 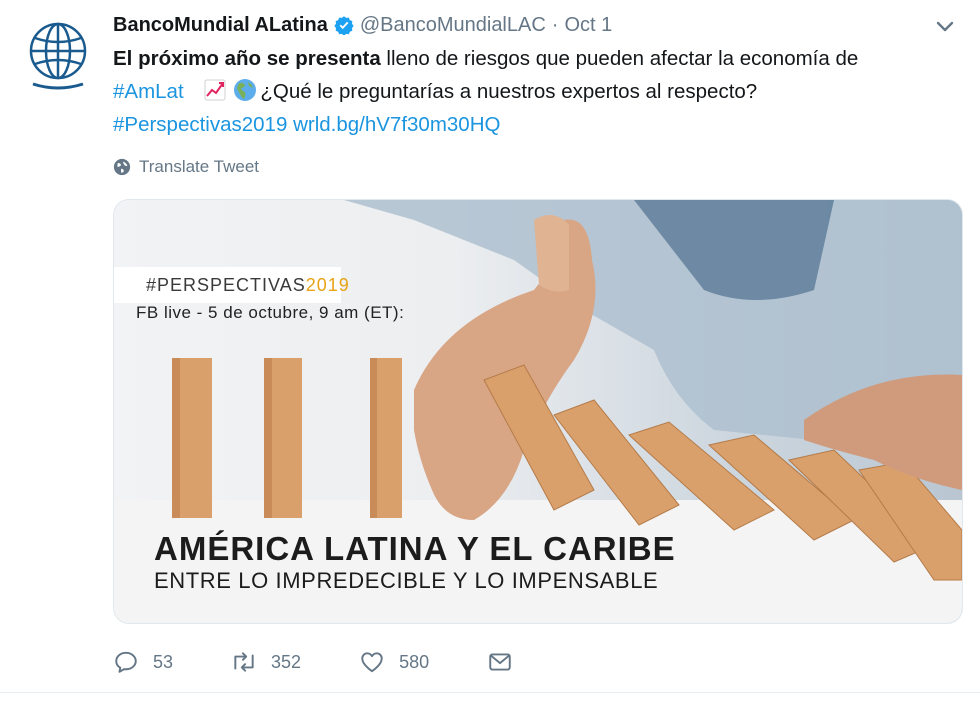 What do you see at coordinates (220, 25) in the screenshot?
I see `author-name: BancoMundial ALatina` at bounding box center [220, 25].